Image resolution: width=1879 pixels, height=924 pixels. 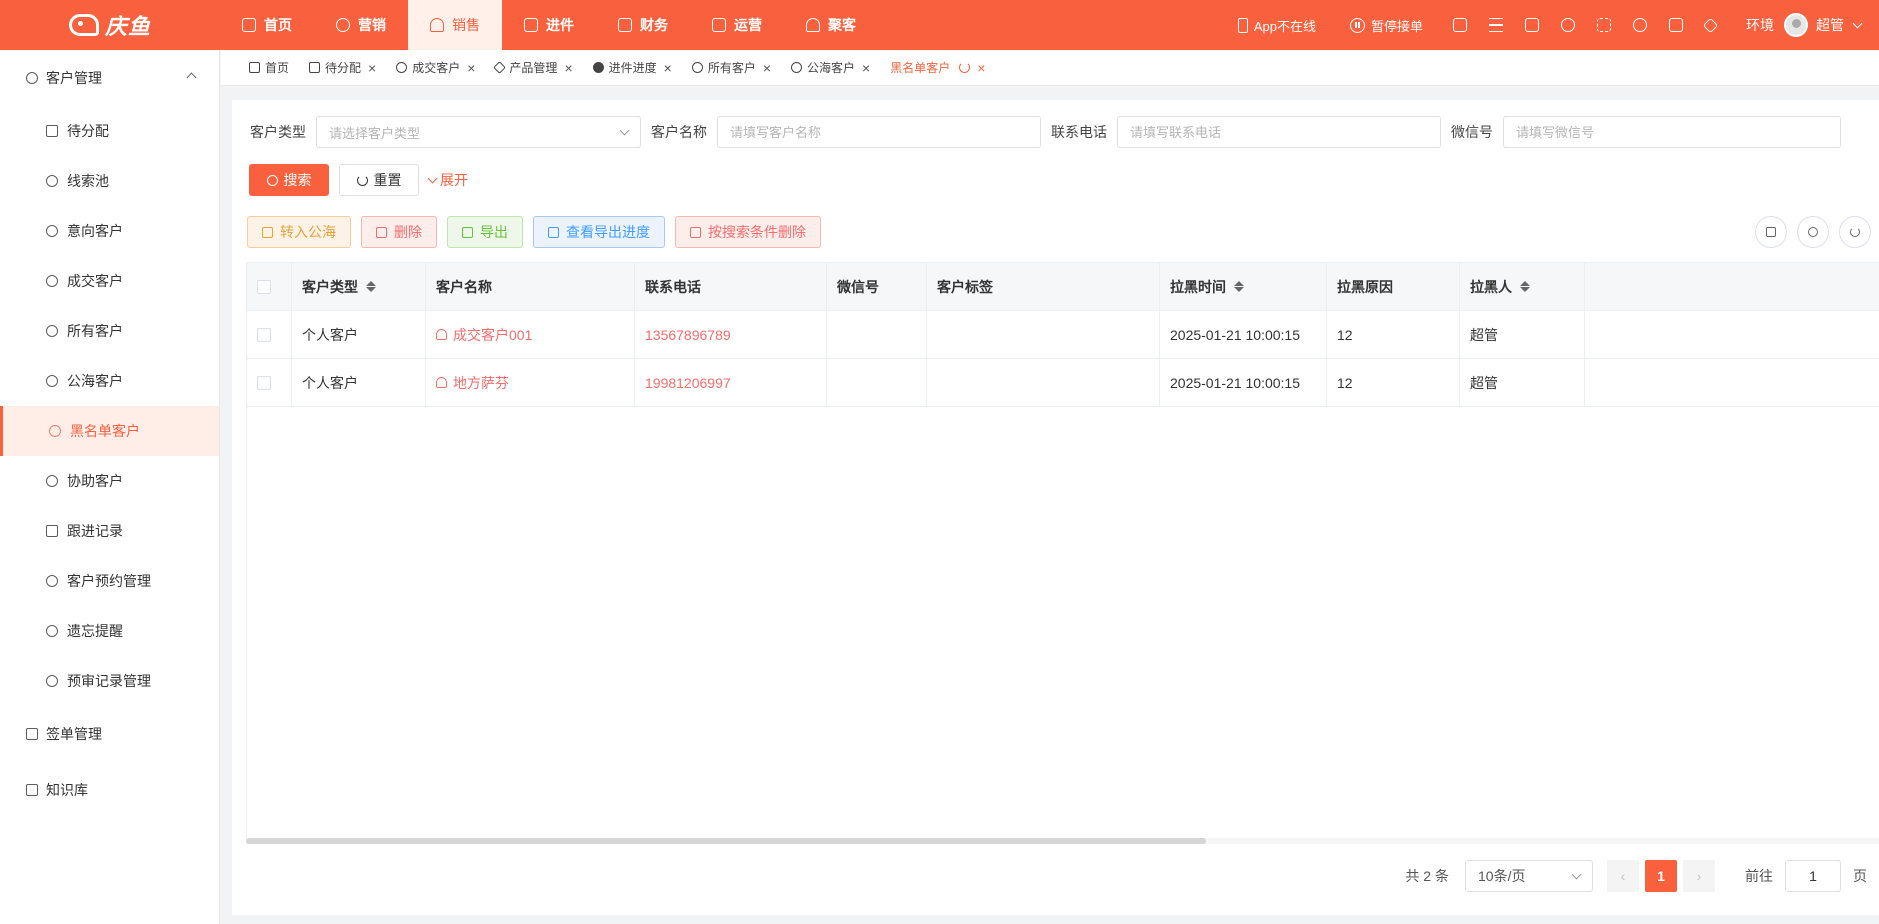 What do you see at coordinates (109, 331) in the screenshot?
I see `sidebar-item-all: 所有客户` at bounding box center [109, 331].